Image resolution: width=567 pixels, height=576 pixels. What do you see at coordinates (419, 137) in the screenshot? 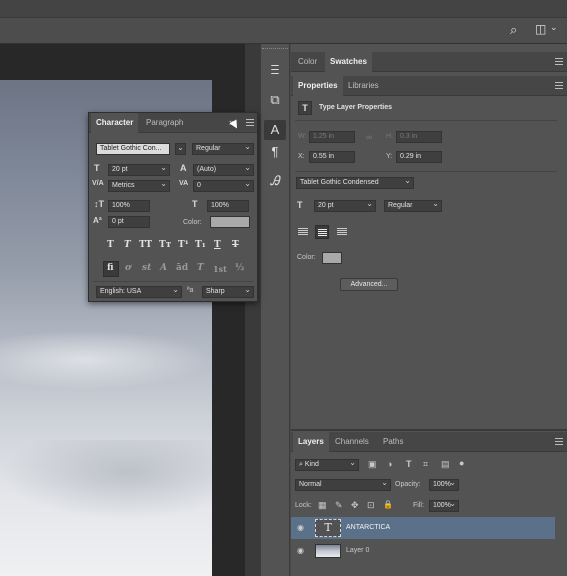
I see `height-field: 0.3 in` at bounding box center [419, 137].